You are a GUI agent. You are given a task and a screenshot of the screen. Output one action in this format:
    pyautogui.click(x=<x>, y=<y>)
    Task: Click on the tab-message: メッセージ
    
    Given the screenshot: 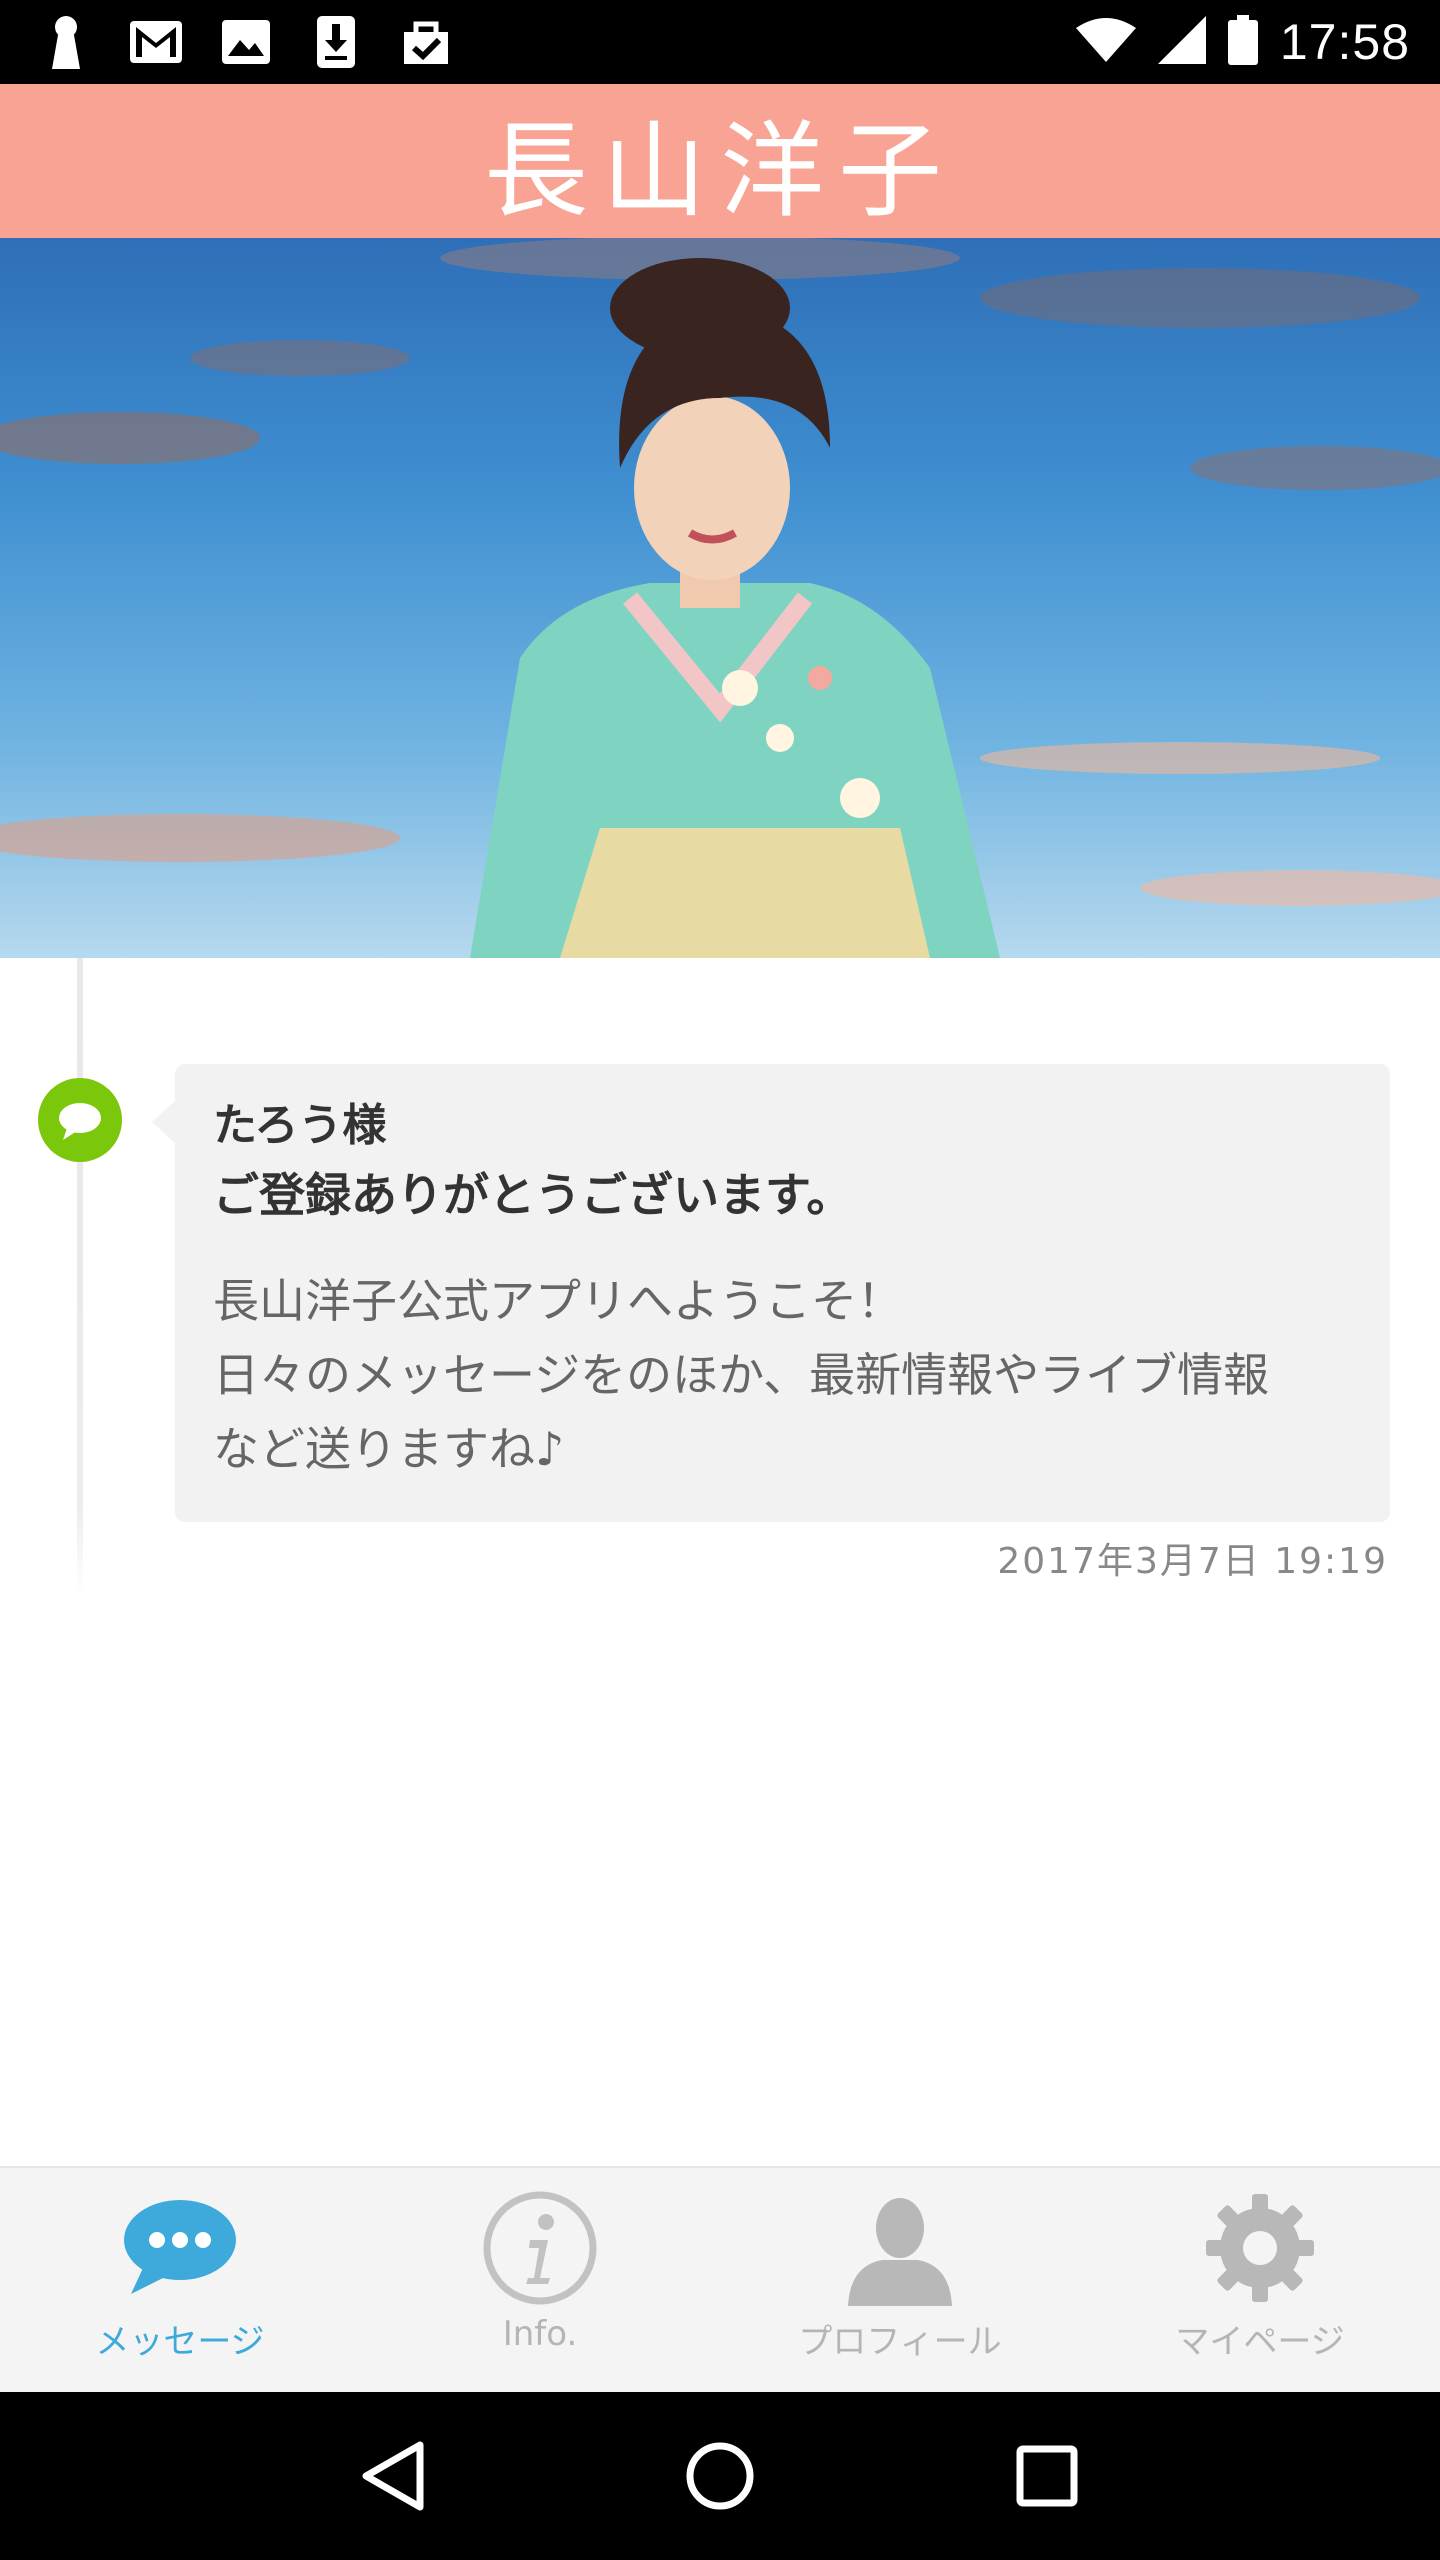 What is the action you would take?
    pyautogui.click(x=180, y=2280)
    